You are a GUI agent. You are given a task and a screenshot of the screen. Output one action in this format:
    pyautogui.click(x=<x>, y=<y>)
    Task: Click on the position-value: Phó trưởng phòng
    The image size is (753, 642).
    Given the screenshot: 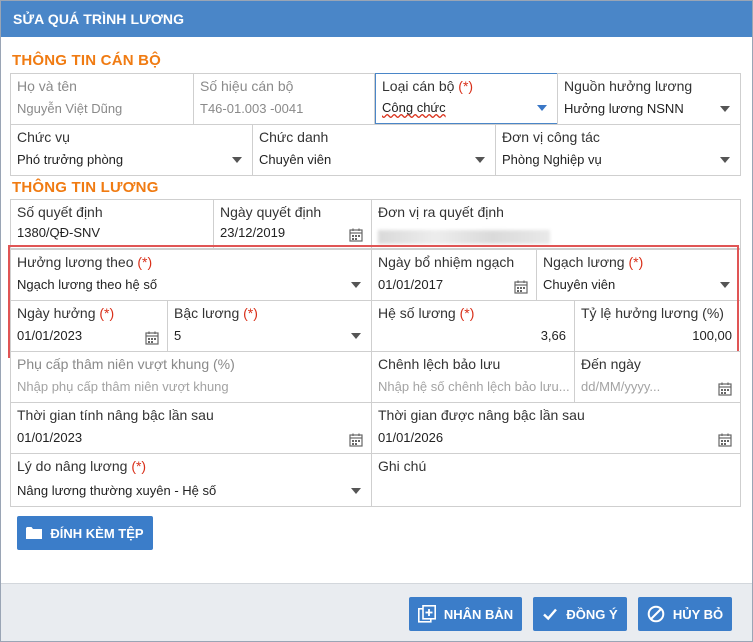 What is the action you would take?
    pyautogui.click(x=70, y=159)
    